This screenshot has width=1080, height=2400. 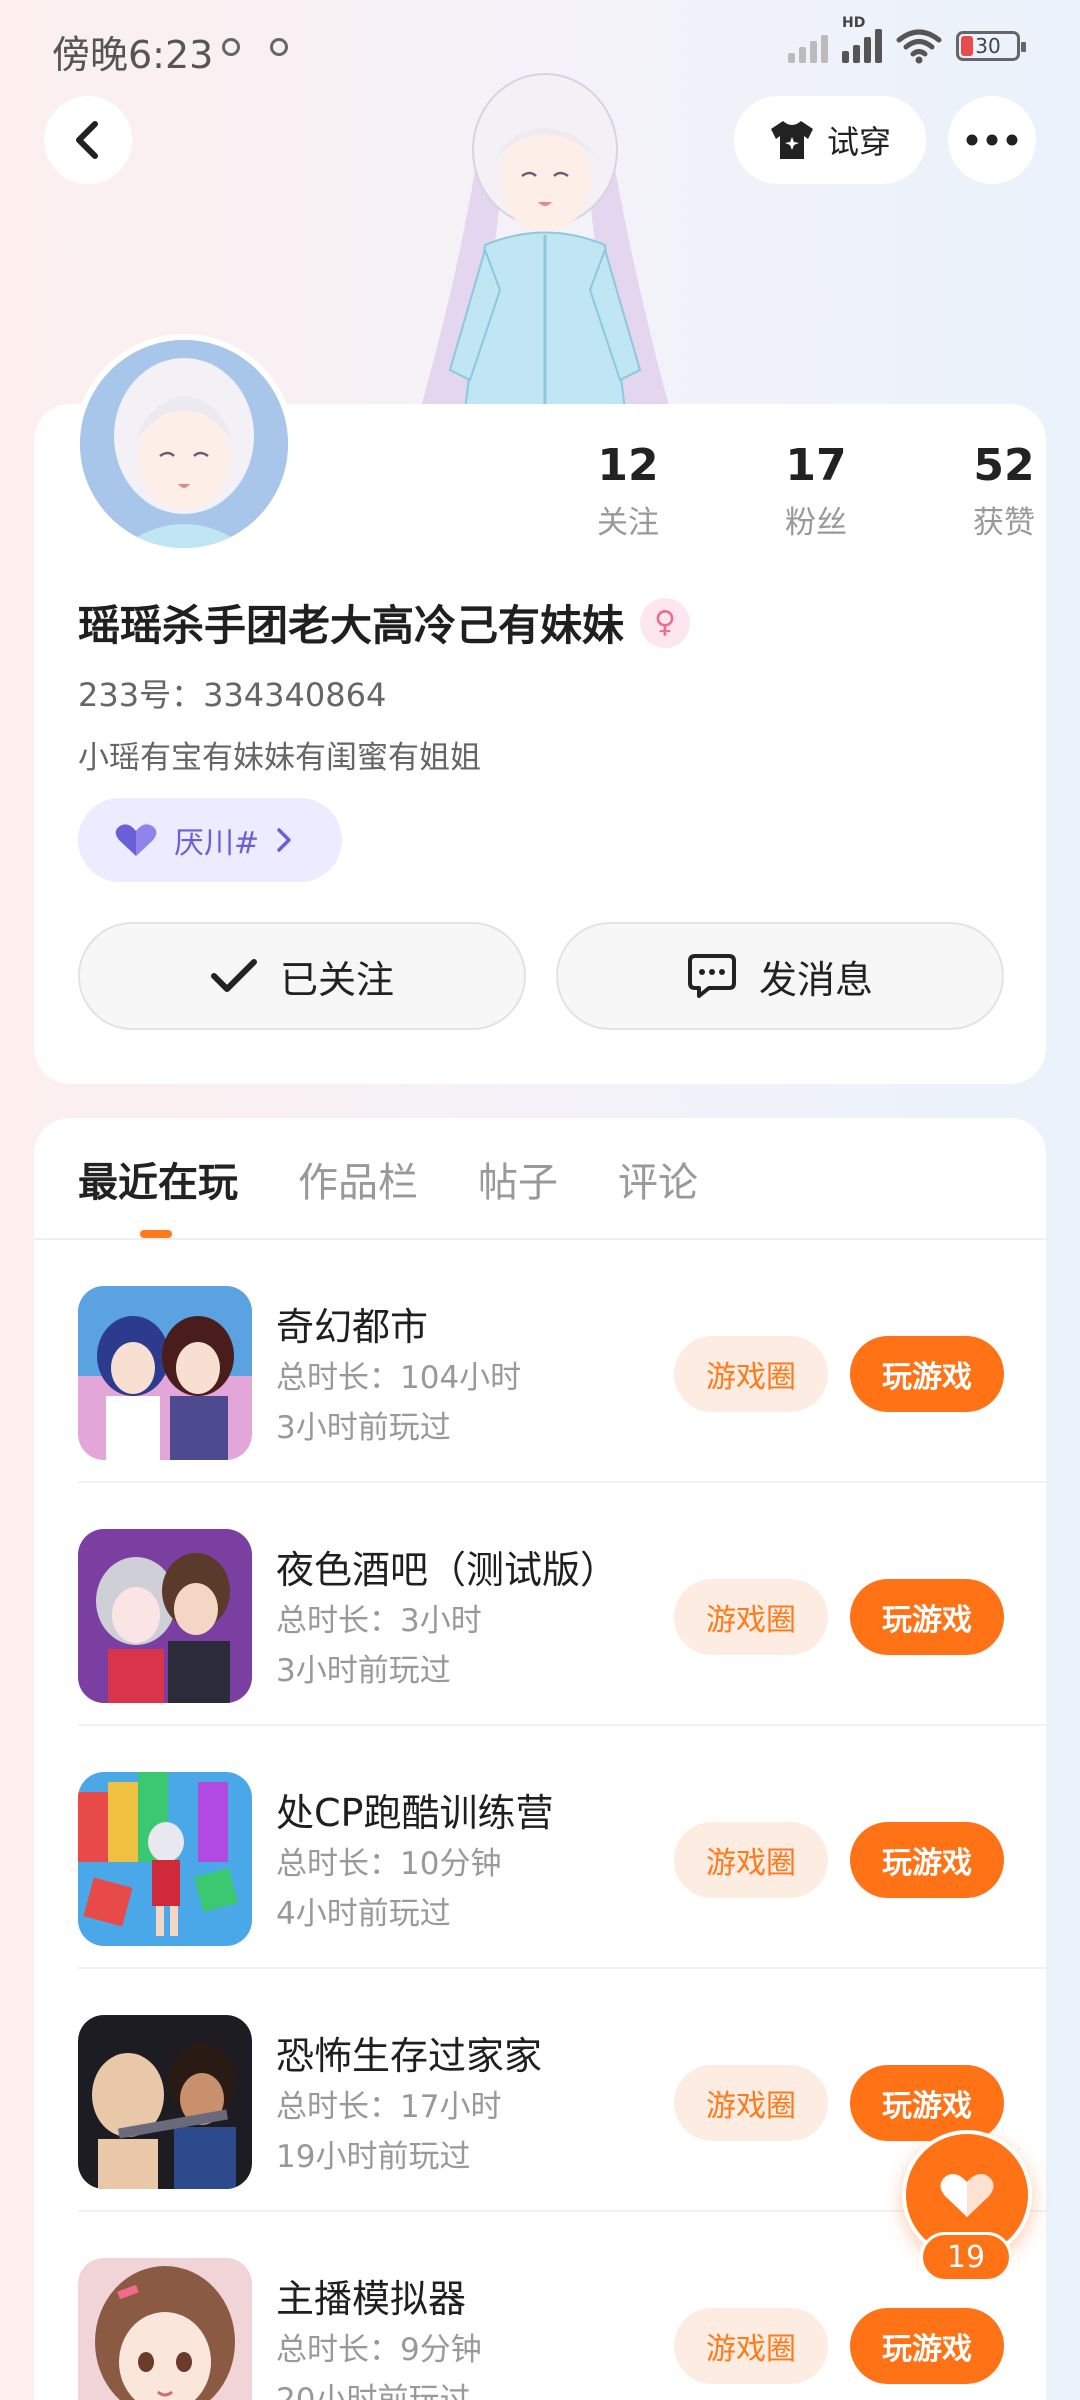 I want to click on profile-stats: 12 关注 17 粉丝 52 获赞, so click(x=807, y=491).